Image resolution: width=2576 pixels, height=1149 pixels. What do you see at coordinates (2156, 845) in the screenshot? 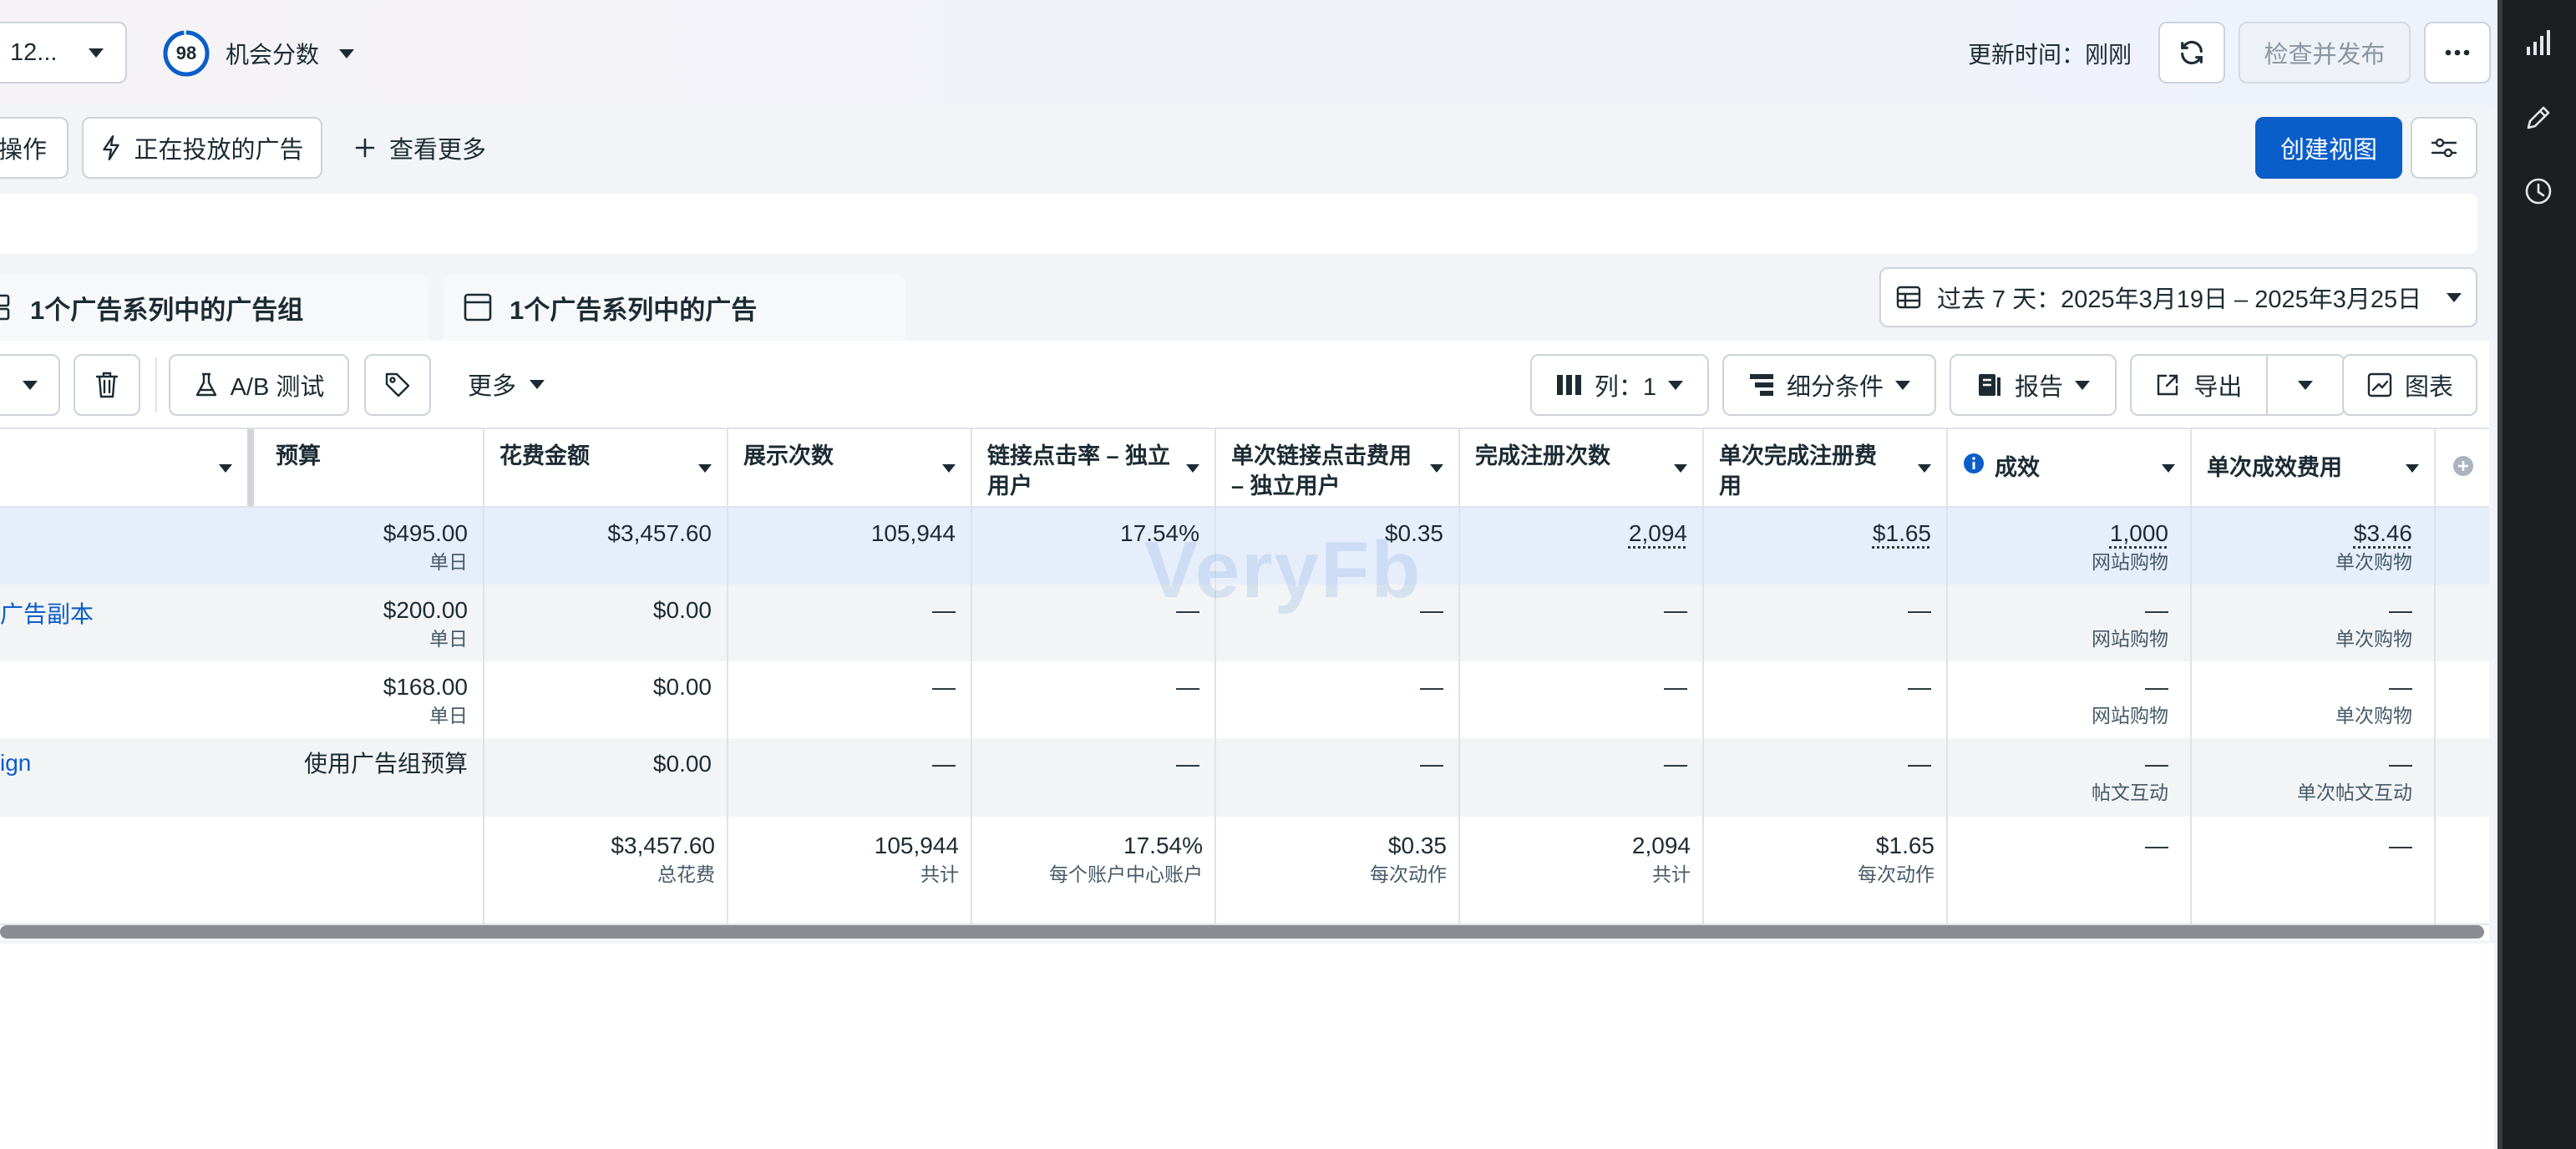
I see `total-results-value: —` at bounding box center [2156, 845].